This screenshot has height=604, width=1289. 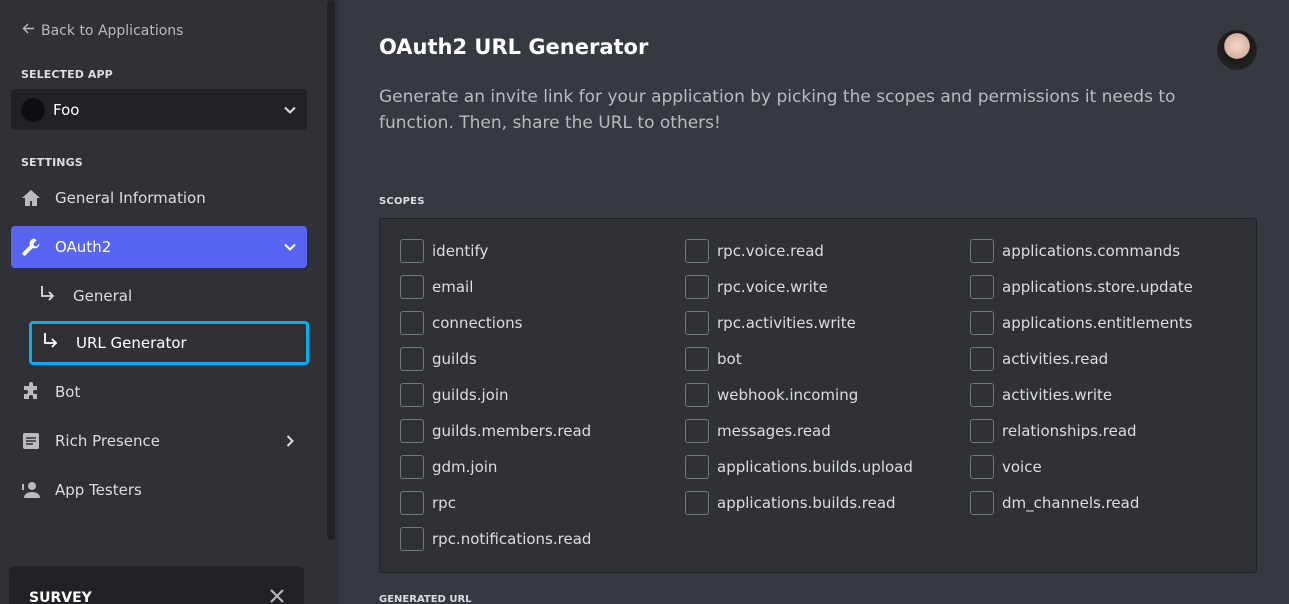 I want to click on scope-label: applications.builds.upload, so click(x=815, y=467).